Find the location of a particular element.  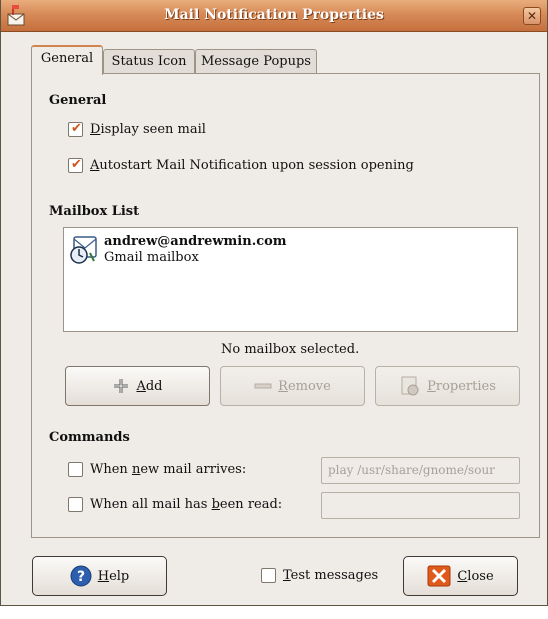

mailbox-name: andrew@andrewmin.com is located at coordinates (195, 241).